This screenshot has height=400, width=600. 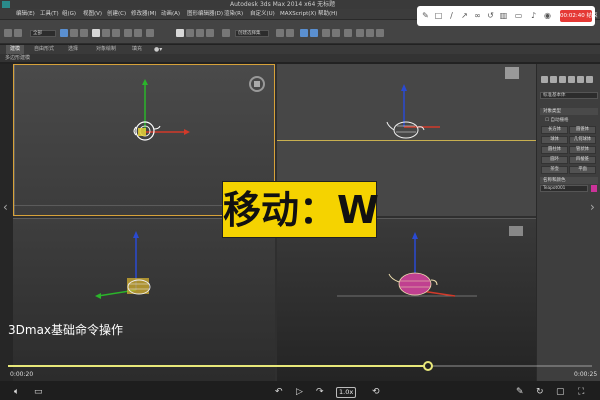 What do you see at coordinates (15, 49) in the screenshot?
I see `tab-modeling: 建模` at bounding box center [15, 49].